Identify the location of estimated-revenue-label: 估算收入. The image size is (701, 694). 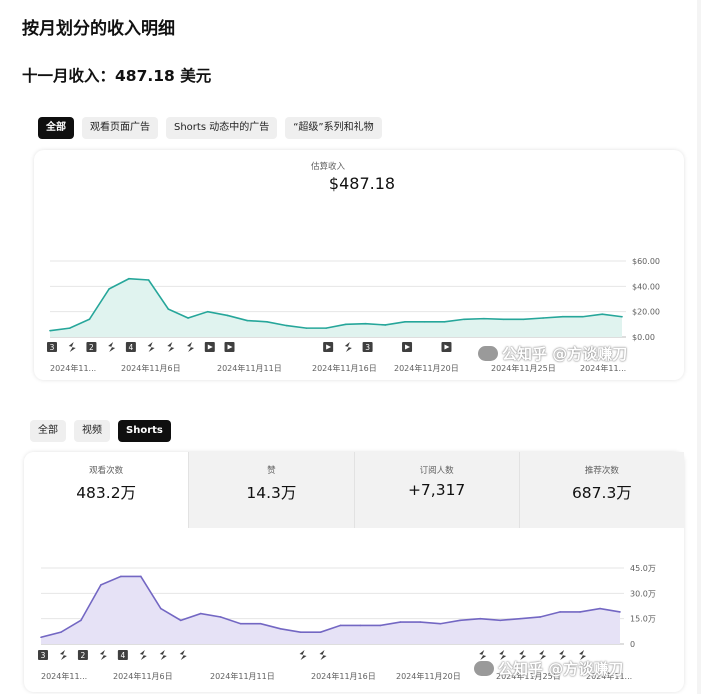
(327, 167).